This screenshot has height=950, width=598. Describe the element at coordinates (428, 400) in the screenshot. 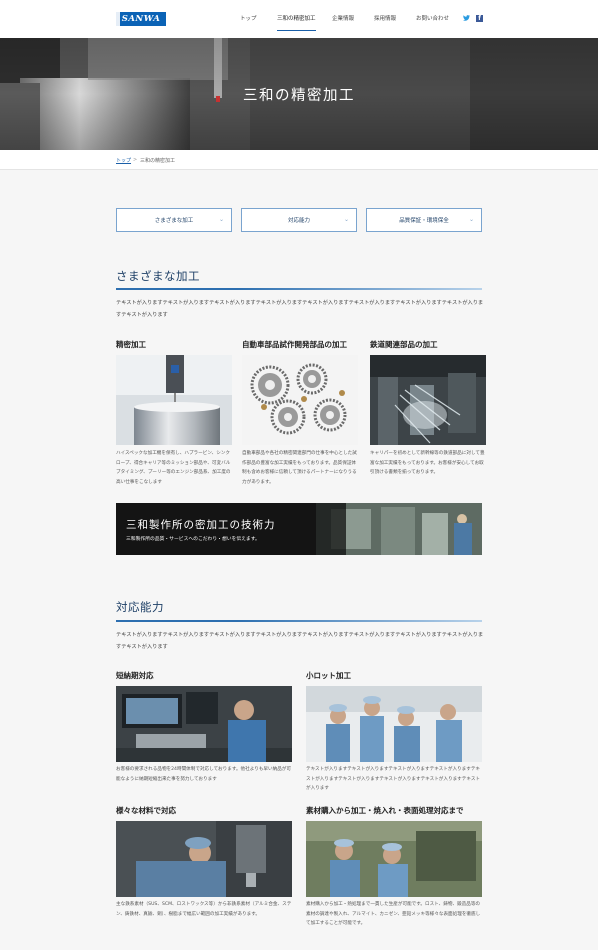

I see `railway-parts-image` at that location.